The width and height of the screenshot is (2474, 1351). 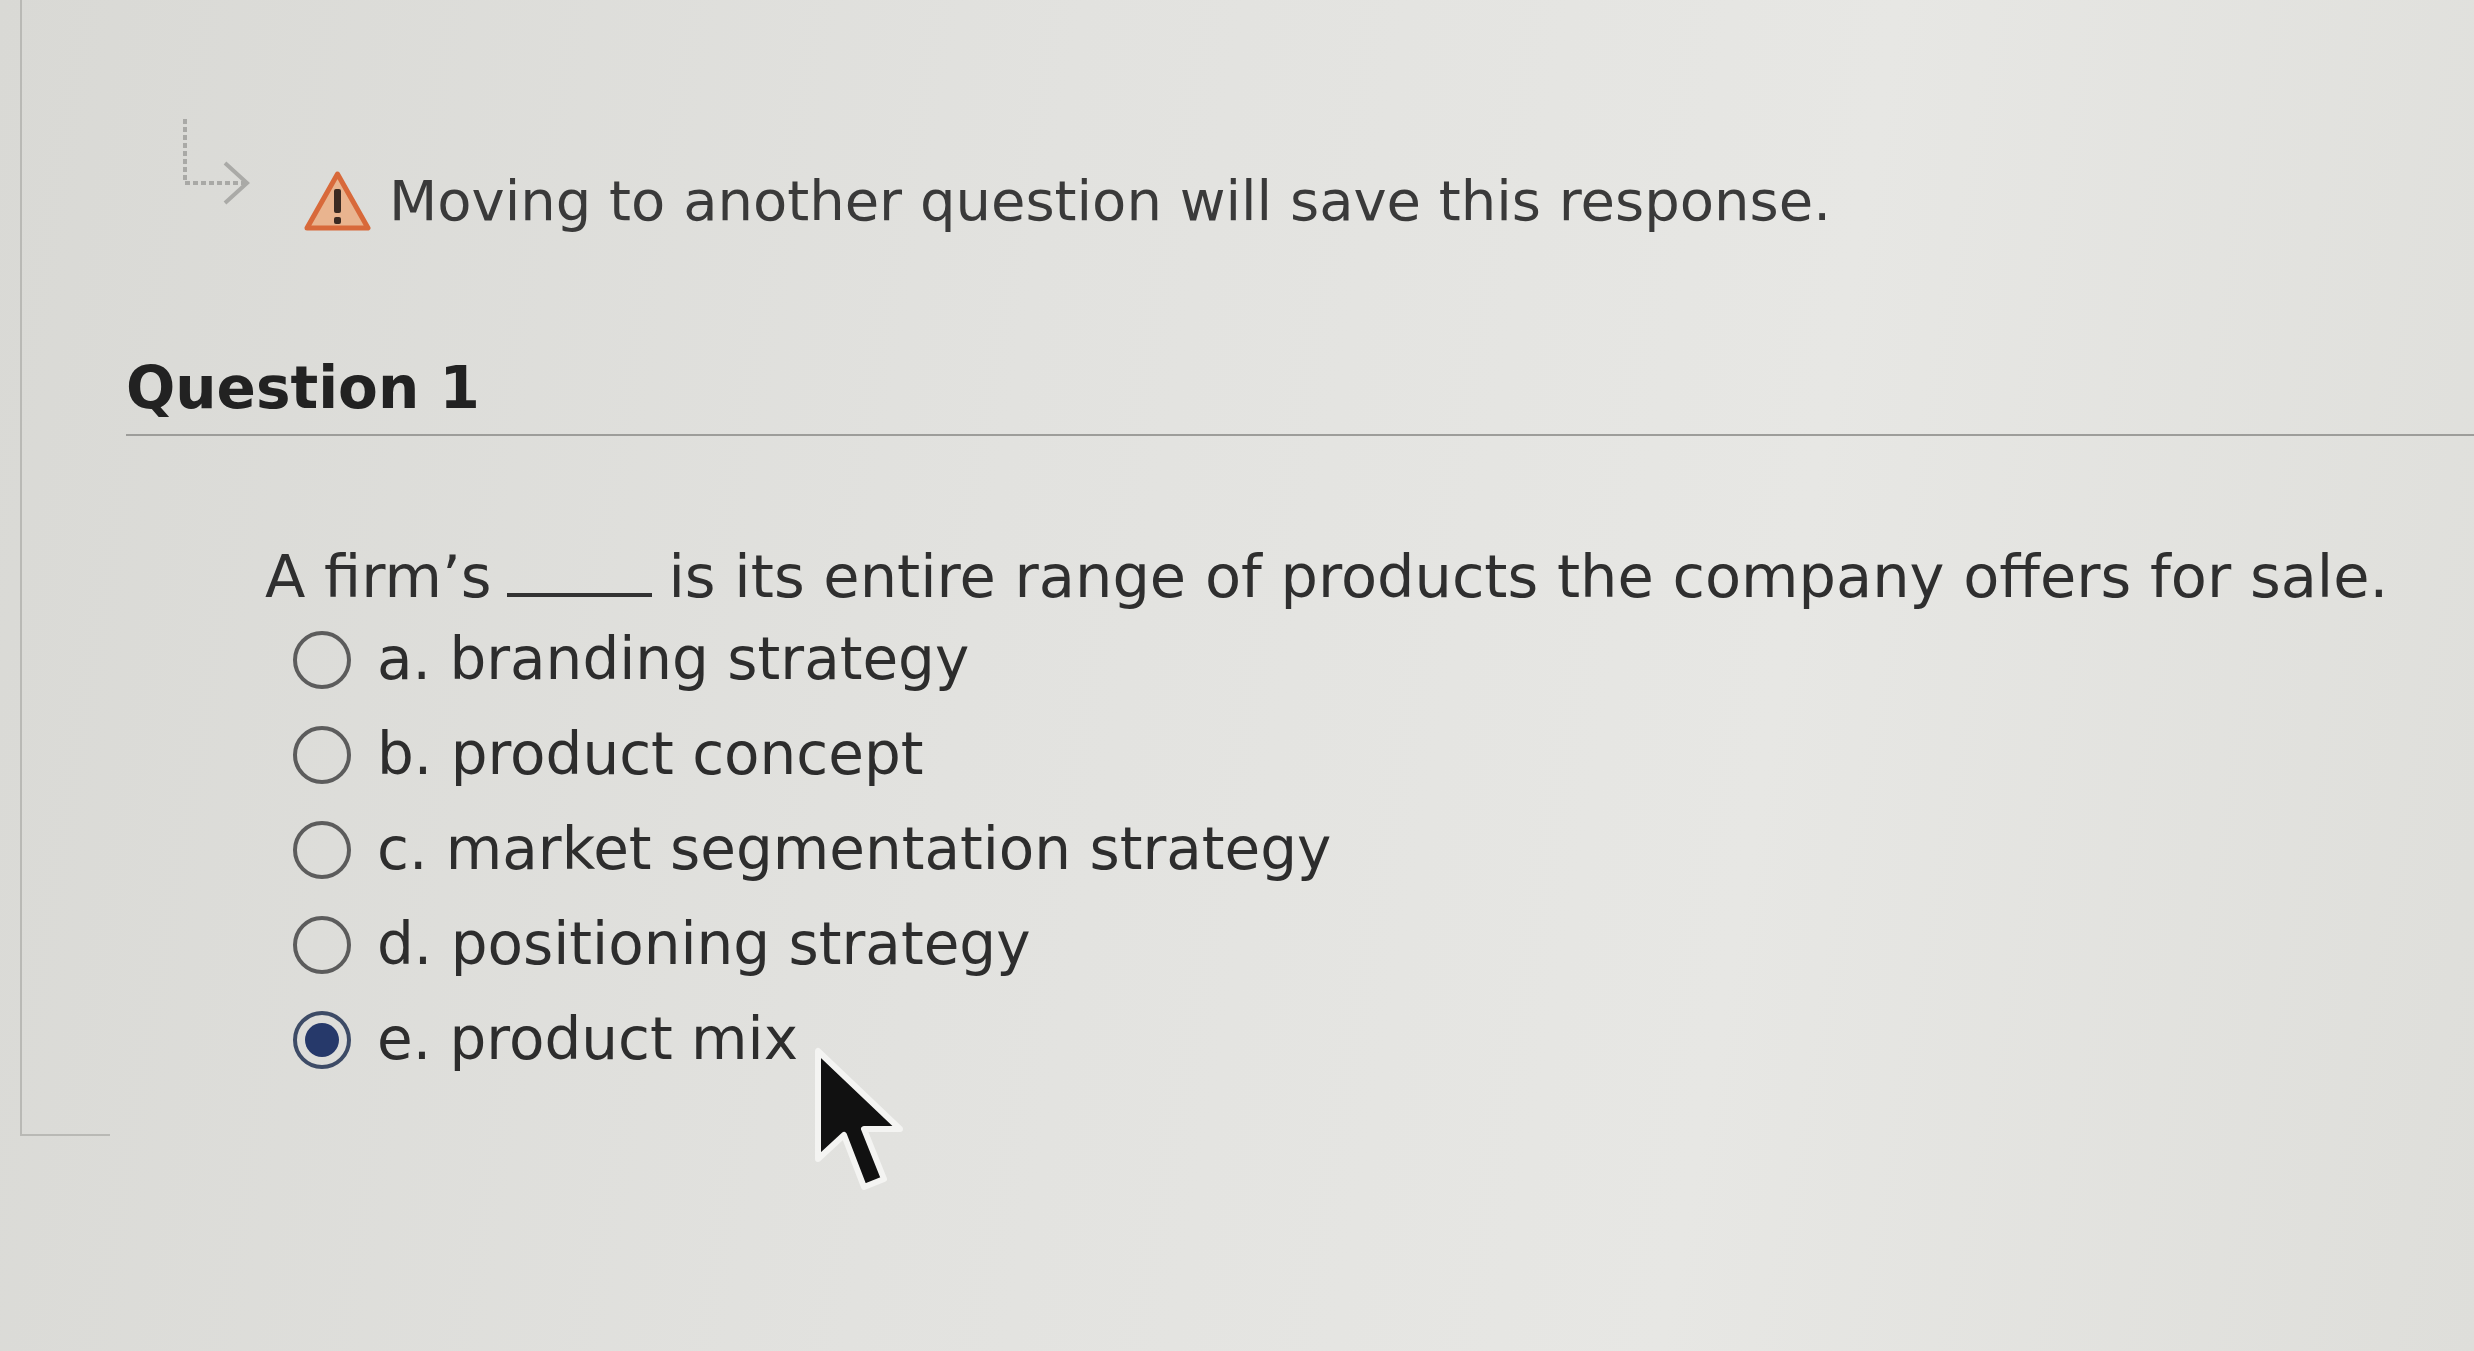 I want to click on option-label: d. positioning strategy, so click(x=704, y=945).